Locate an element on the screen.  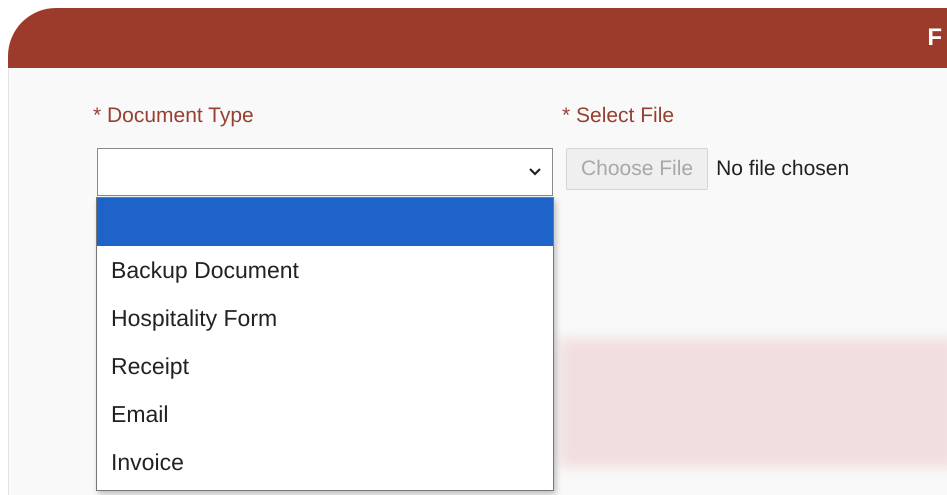
chevron-down-icon is located at coordinates (535, 172).